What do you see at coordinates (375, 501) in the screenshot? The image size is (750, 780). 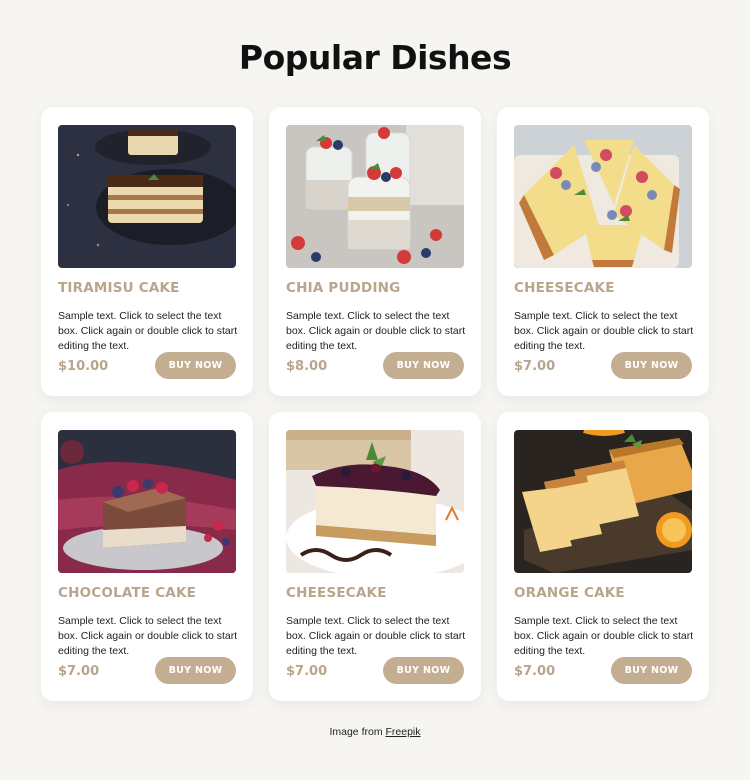 I see `dish-image-cheesecake-slice` at bounding box center [375, 501].